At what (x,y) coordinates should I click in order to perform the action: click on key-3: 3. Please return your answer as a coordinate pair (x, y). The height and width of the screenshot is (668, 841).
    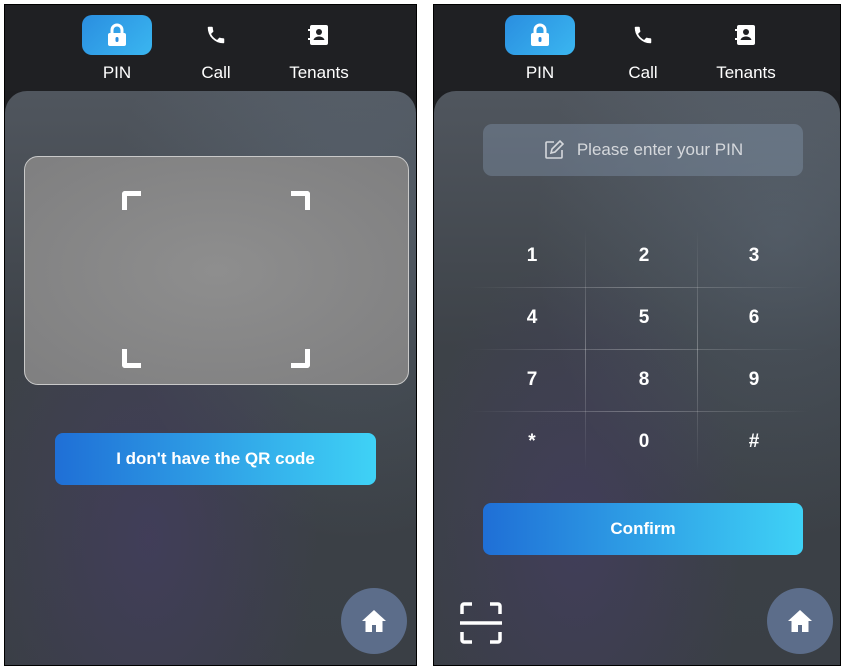
    Looking at the image, I should click on (754, 256).